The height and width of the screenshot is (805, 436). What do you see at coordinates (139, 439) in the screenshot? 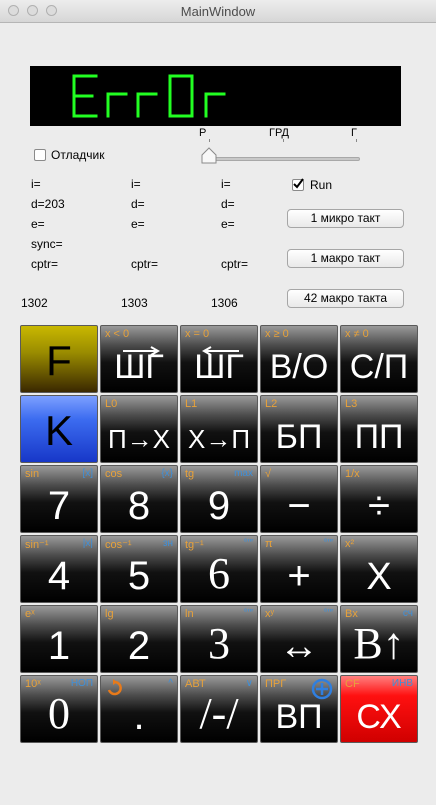
I see `key-label: П→Х` at bounding box center [139, 439].